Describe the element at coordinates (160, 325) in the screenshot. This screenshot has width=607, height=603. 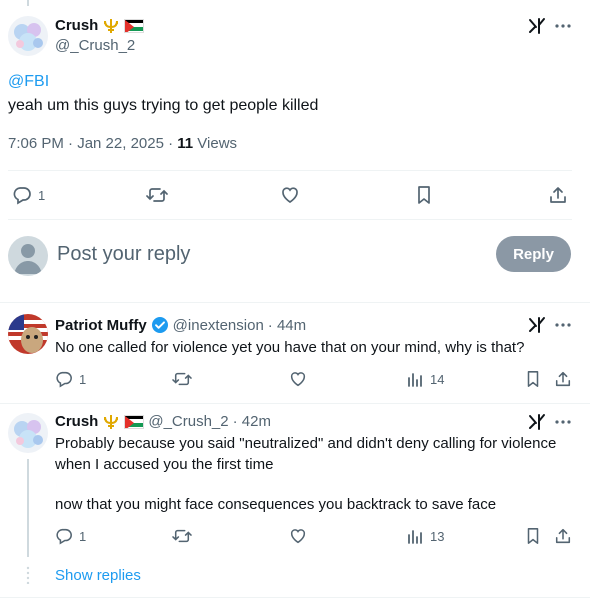
I see `verified-badge-icon` at that location.